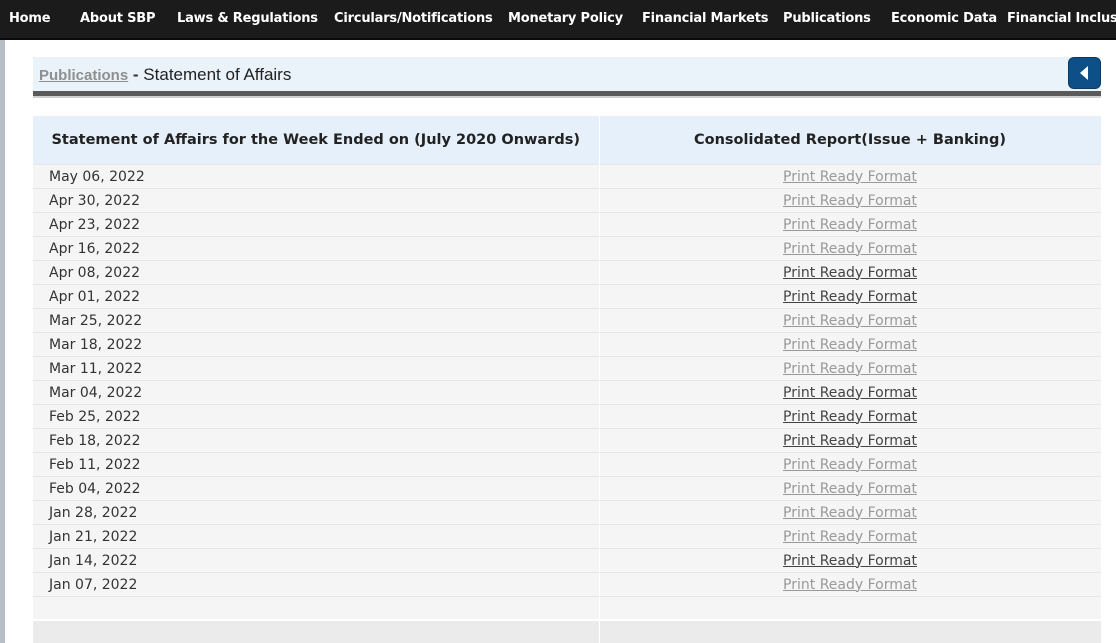 This screenshot has height=643, width=1116. What do you see at coordinates (565, 18) in the screenshot?
I see `nav-monetary-policy: Monetary Policy` at bounding box center [565, 18].